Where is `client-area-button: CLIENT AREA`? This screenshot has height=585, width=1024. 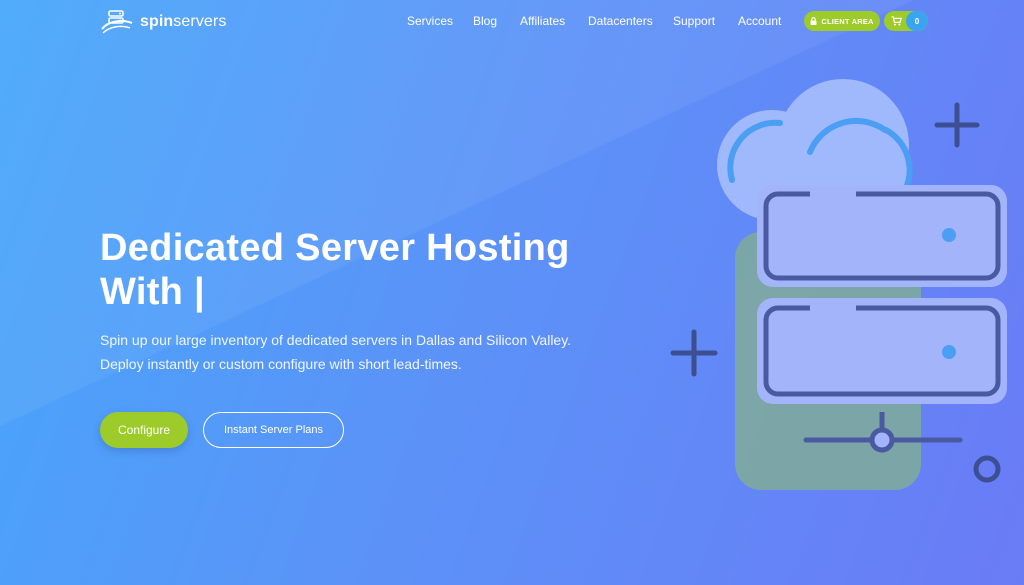
client-area-button: CLIENT AREA is located at coordinates (842, 21).